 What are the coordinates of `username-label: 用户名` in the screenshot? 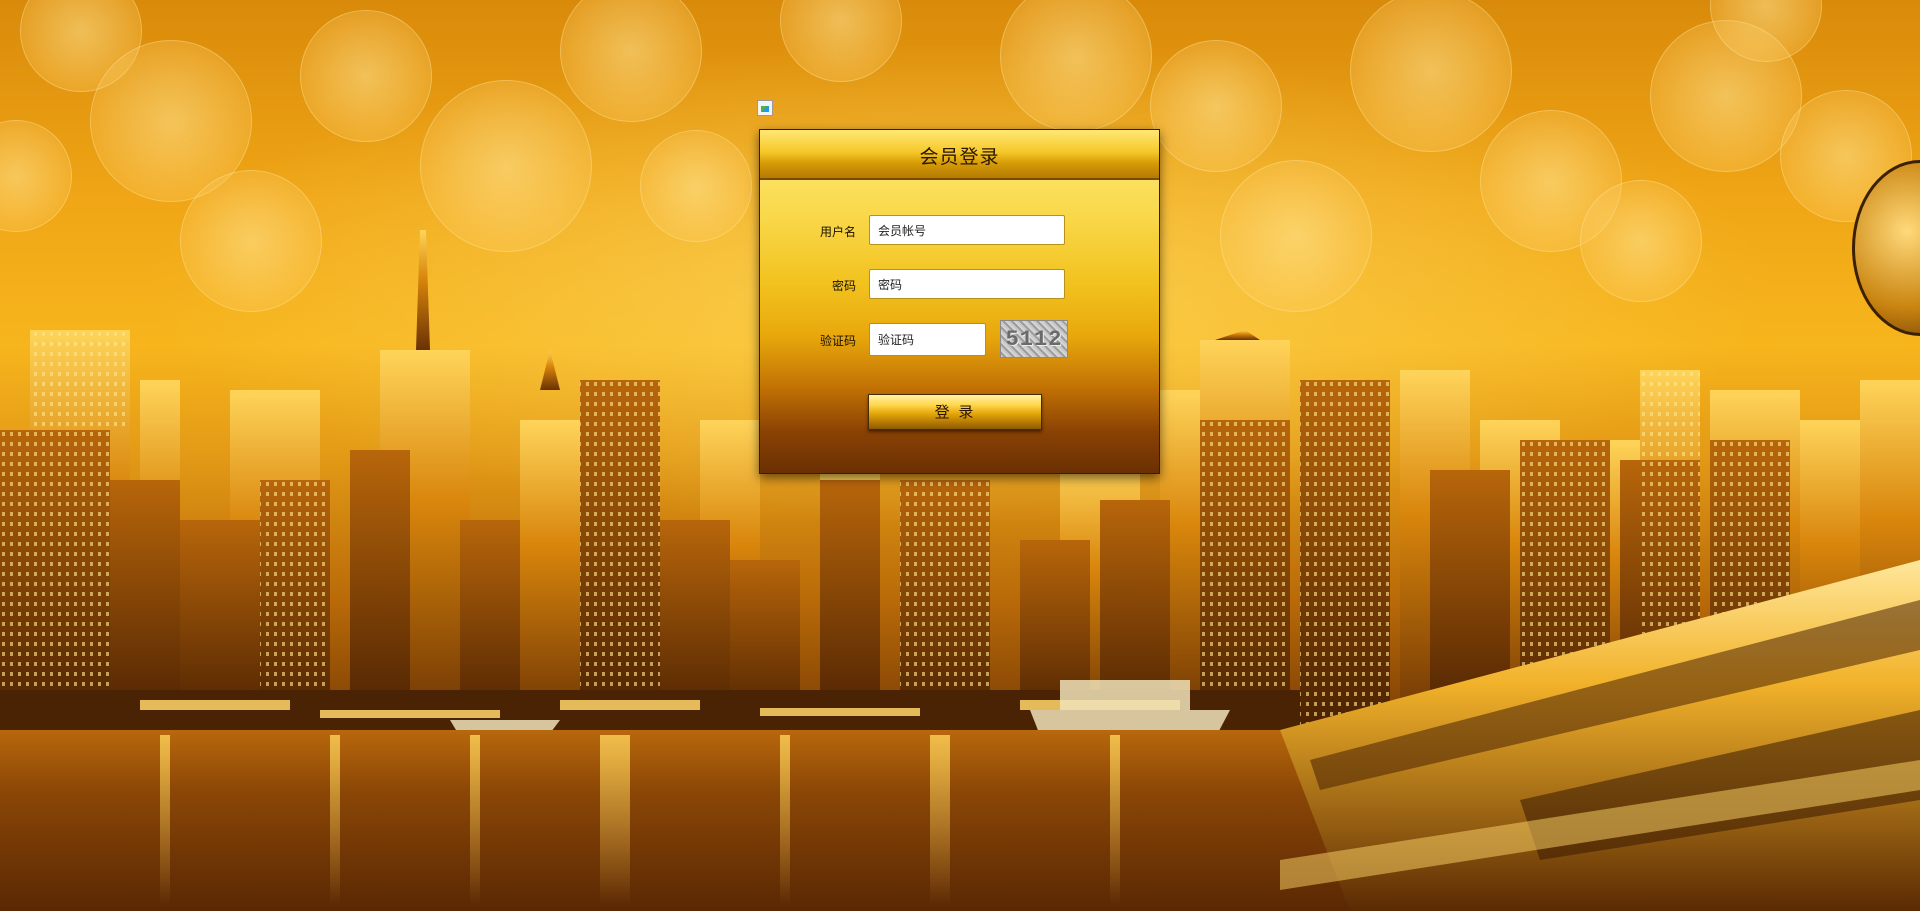 It's located at (837, 232).